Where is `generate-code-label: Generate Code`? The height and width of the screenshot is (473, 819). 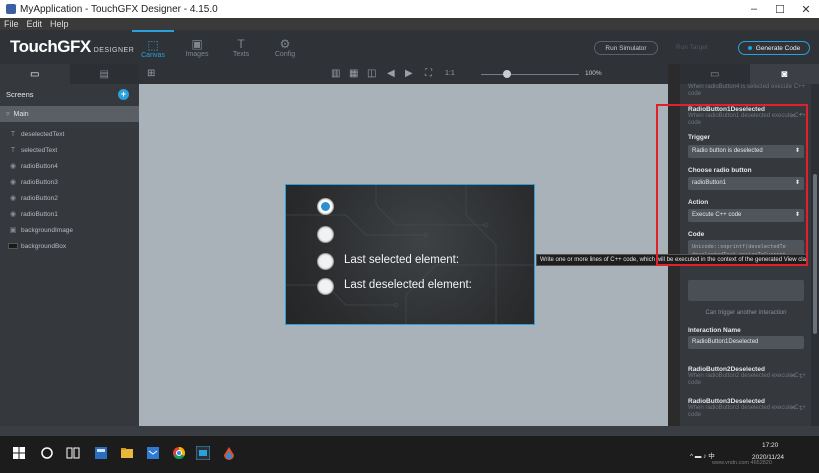
generate-code-label: Generate Code is located at coordinates (778, 48).